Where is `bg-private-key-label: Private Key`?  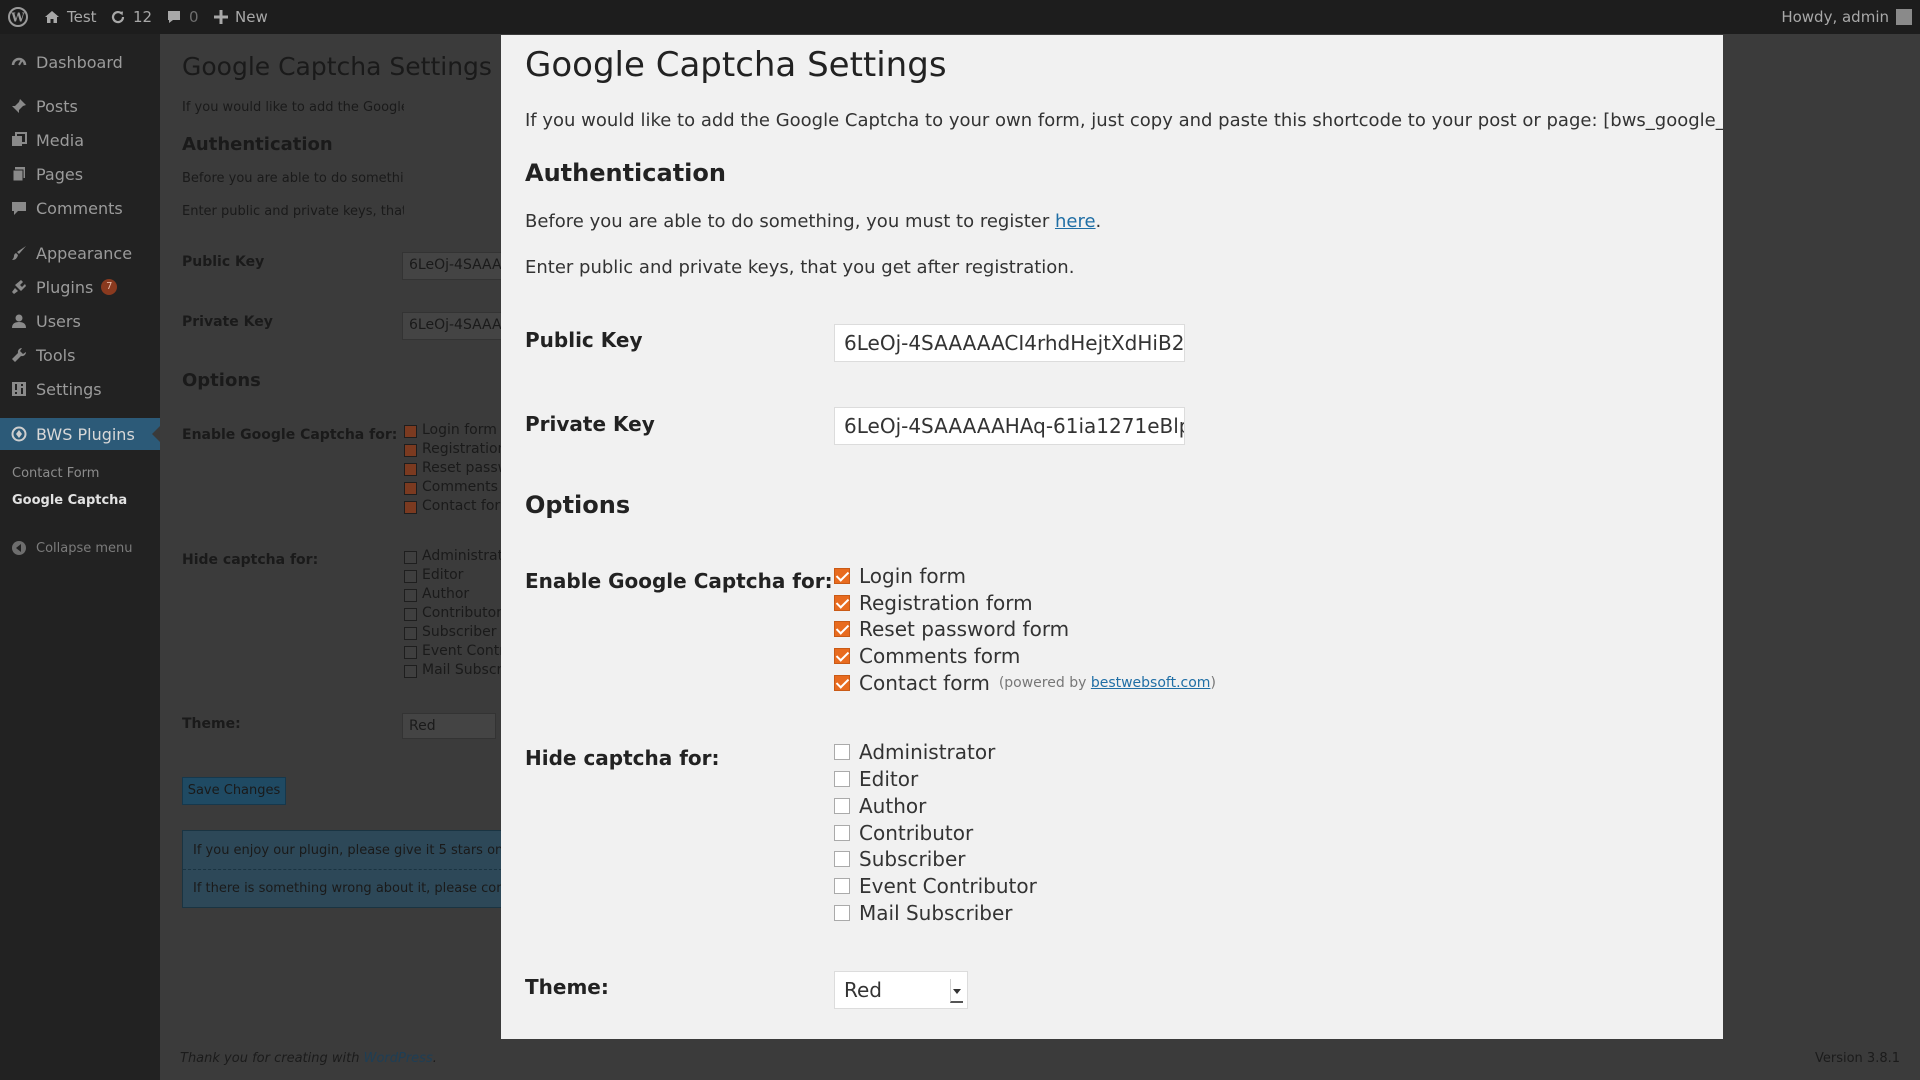 bg-private-key-label: Private Key is located at coordinates (227, 322).